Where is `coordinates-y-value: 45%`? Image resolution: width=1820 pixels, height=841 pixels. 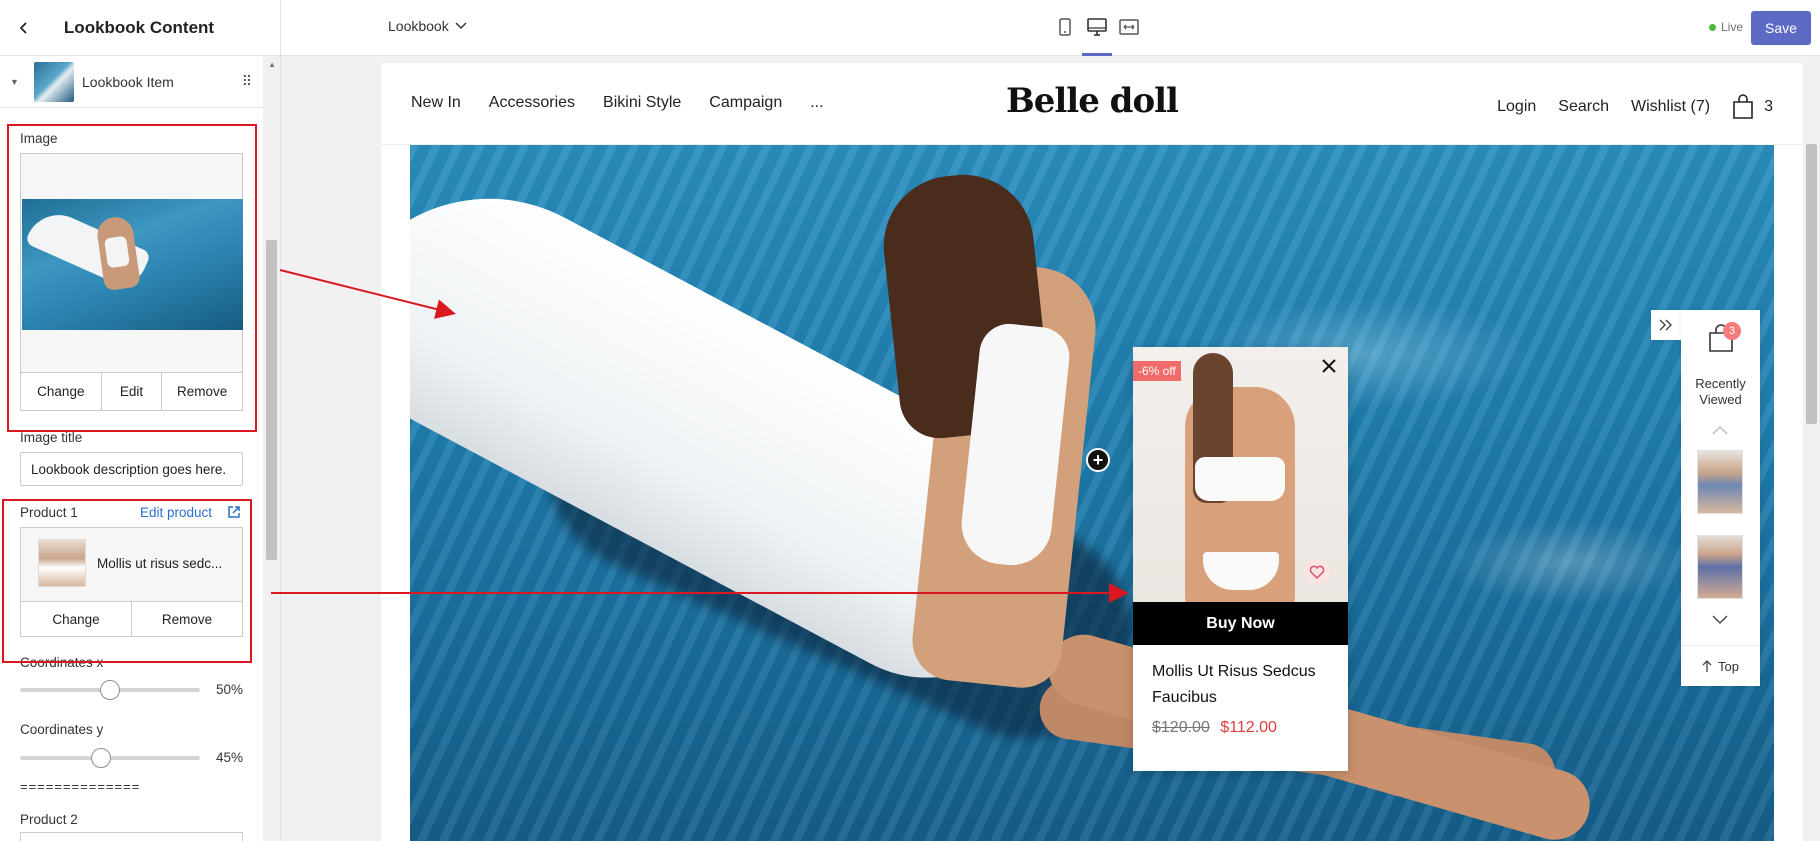 coordinates-y-value: 45% is located at coordinates (230, 757).